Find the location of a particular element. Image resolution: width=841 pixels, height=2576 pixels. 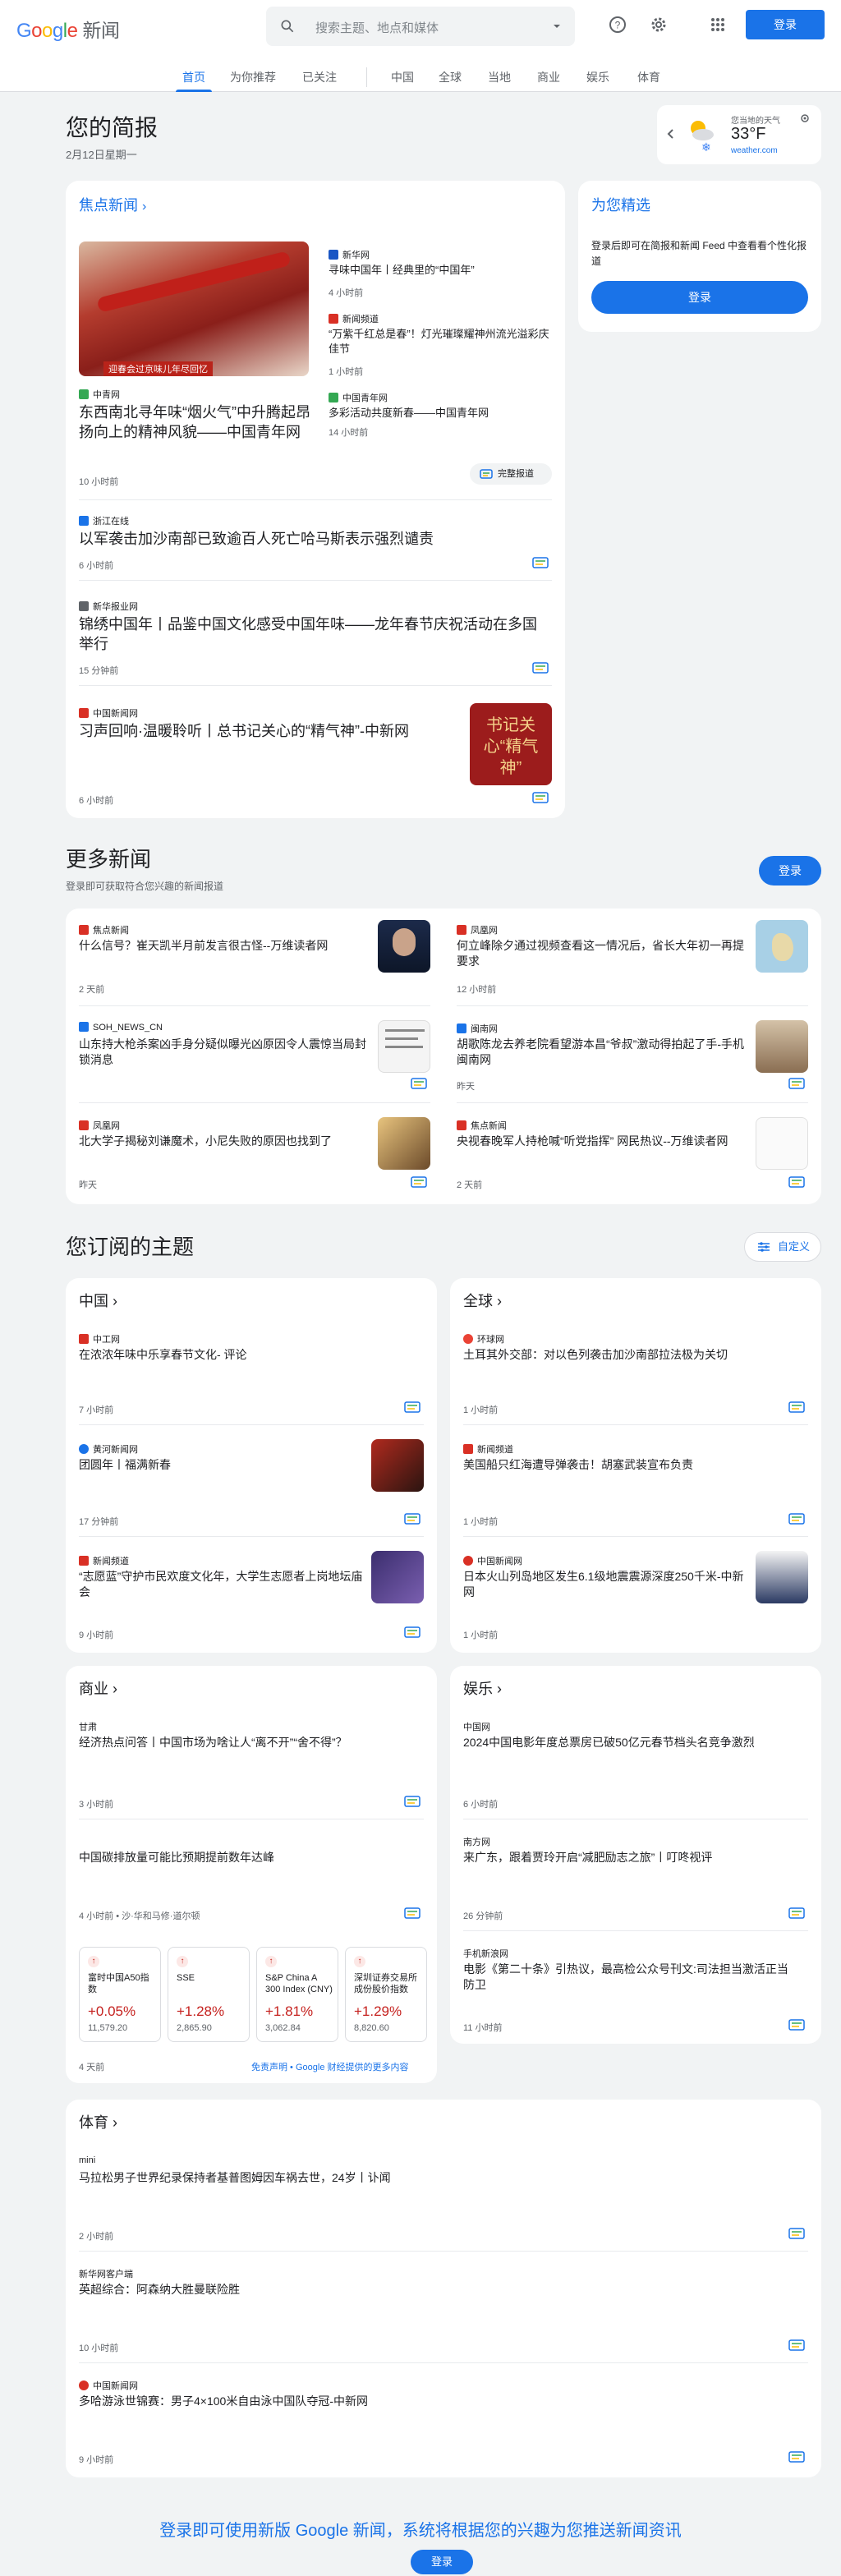

story-title: 央视春晚军人持枪喊“听党指挥” 网民热议--万维读者网 is located at coordinates (604, 1141).